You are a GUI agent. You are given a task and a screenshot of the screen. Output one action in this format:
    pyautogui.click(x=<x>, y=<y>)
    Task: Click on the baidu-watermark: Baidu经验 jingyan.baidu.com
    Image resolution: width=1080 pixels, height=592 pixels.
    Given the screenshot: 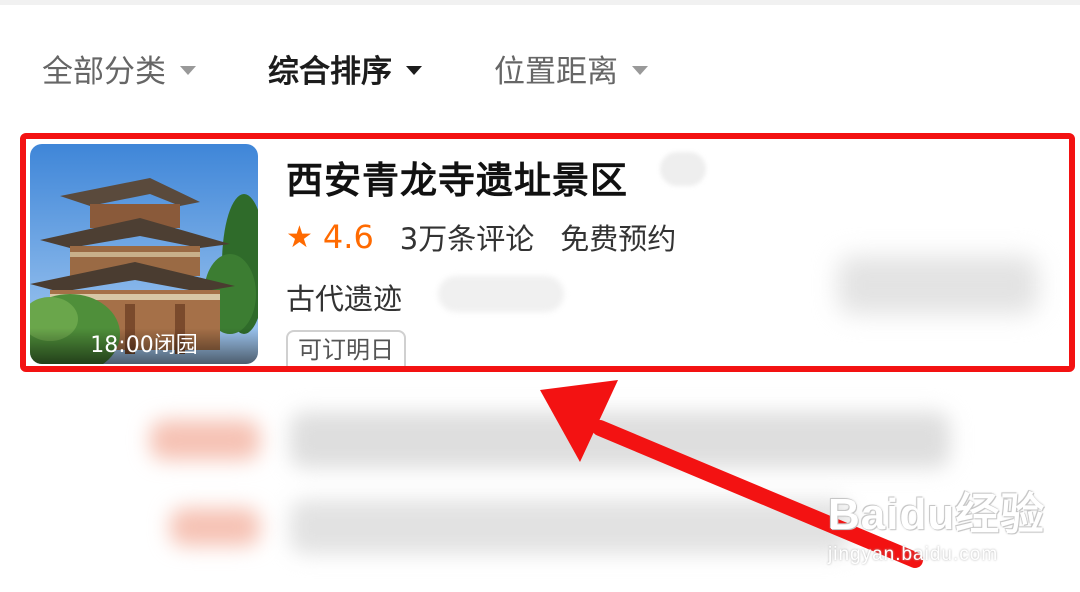 What is the action you would take?
    pyautogui.click(x=936, y=522)
    